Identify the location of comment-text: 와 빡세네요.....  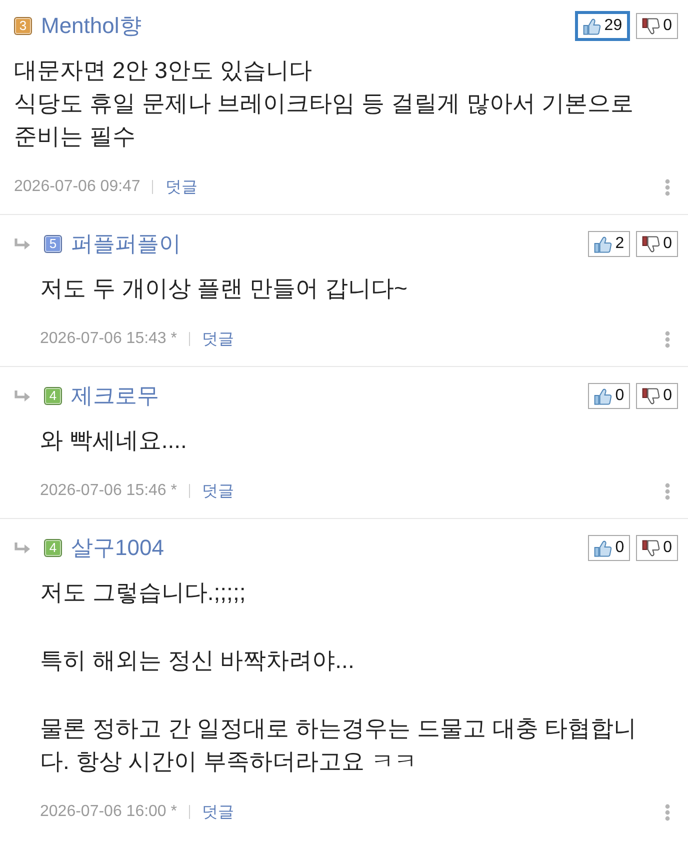
(114, 440).